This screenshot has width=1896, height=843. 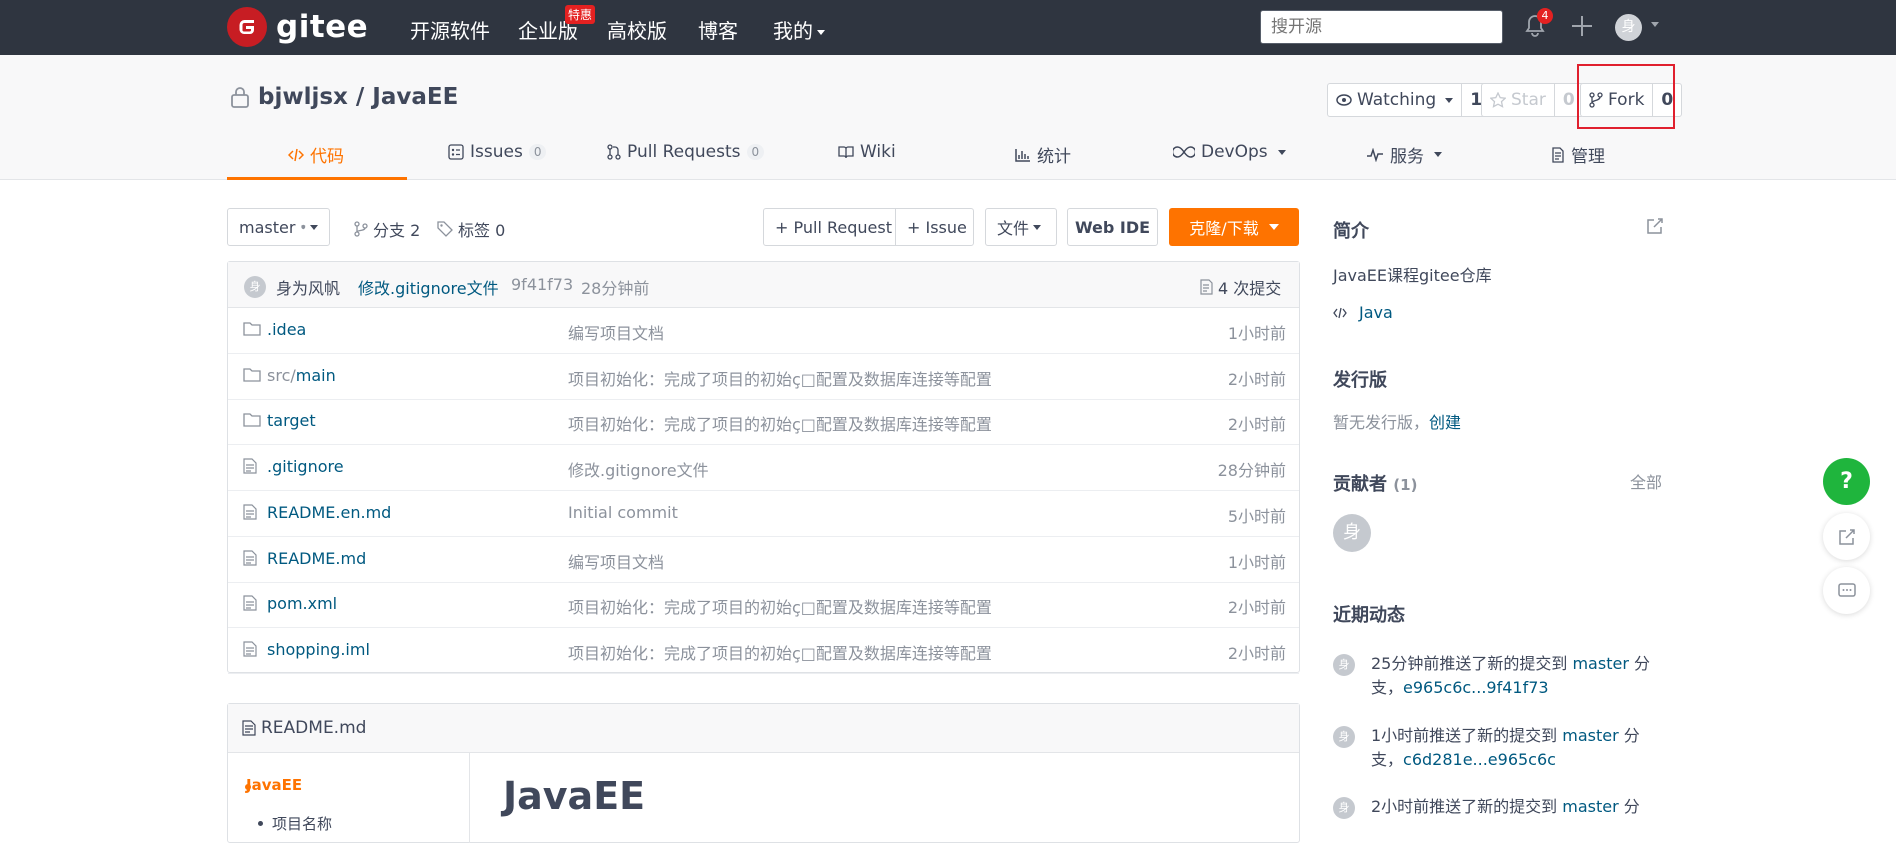 What do you see at coordinates (278, 227) in the screenshot?
I see `branch-select: master` at bounding box center [278, 227].